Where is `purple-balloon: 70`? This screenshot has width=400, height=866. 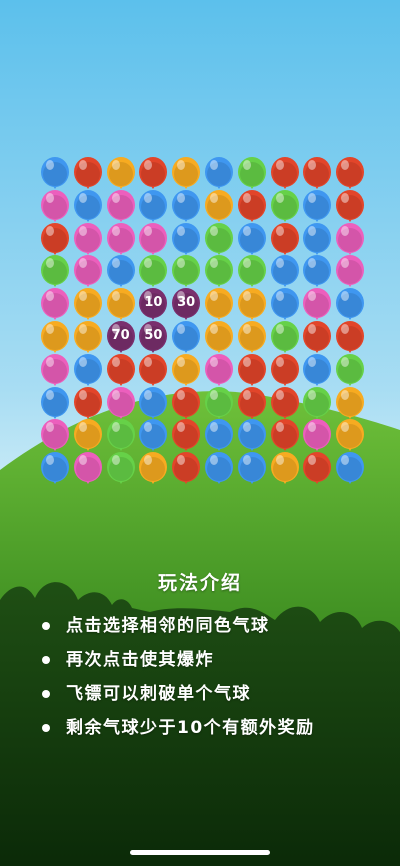 purple-balloon: 70 is located at coordinates (121, 339).